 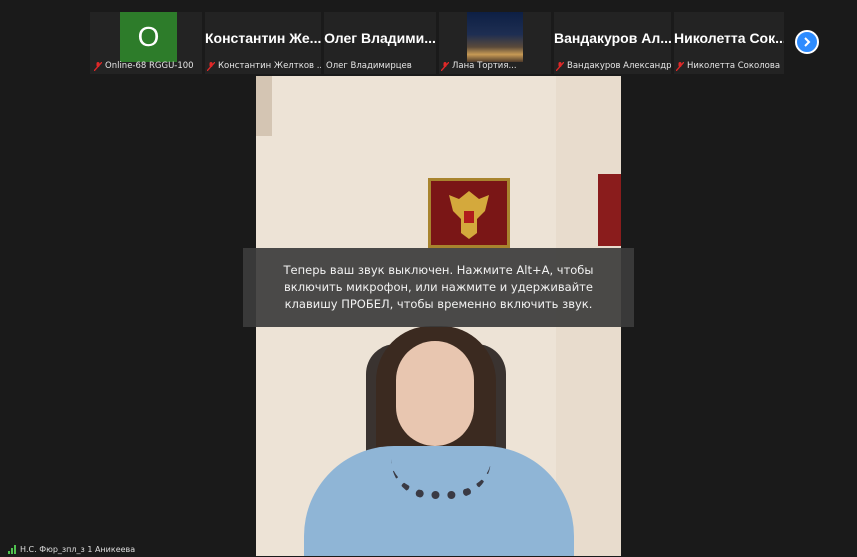 I want to click on participant-tile-vandakurov: Вандакуров Ал... Вандакуров Александр, so click(x=612, y=43).